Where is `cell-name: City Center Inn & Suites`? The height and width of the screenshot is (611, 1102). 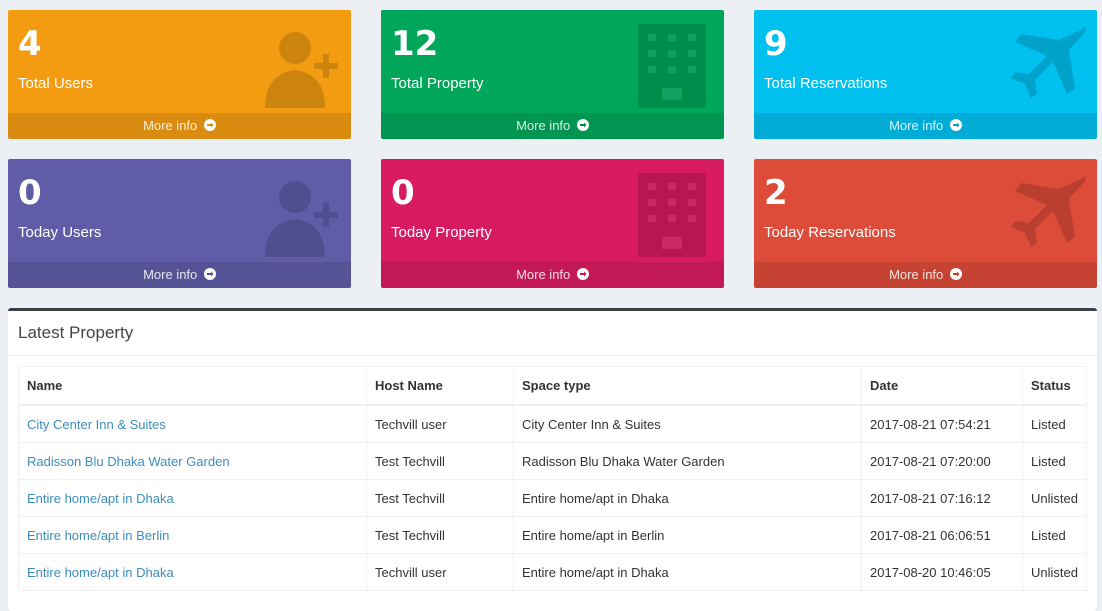 cell-name: City Center Inn & Suites is located at coordinates (192, 423).